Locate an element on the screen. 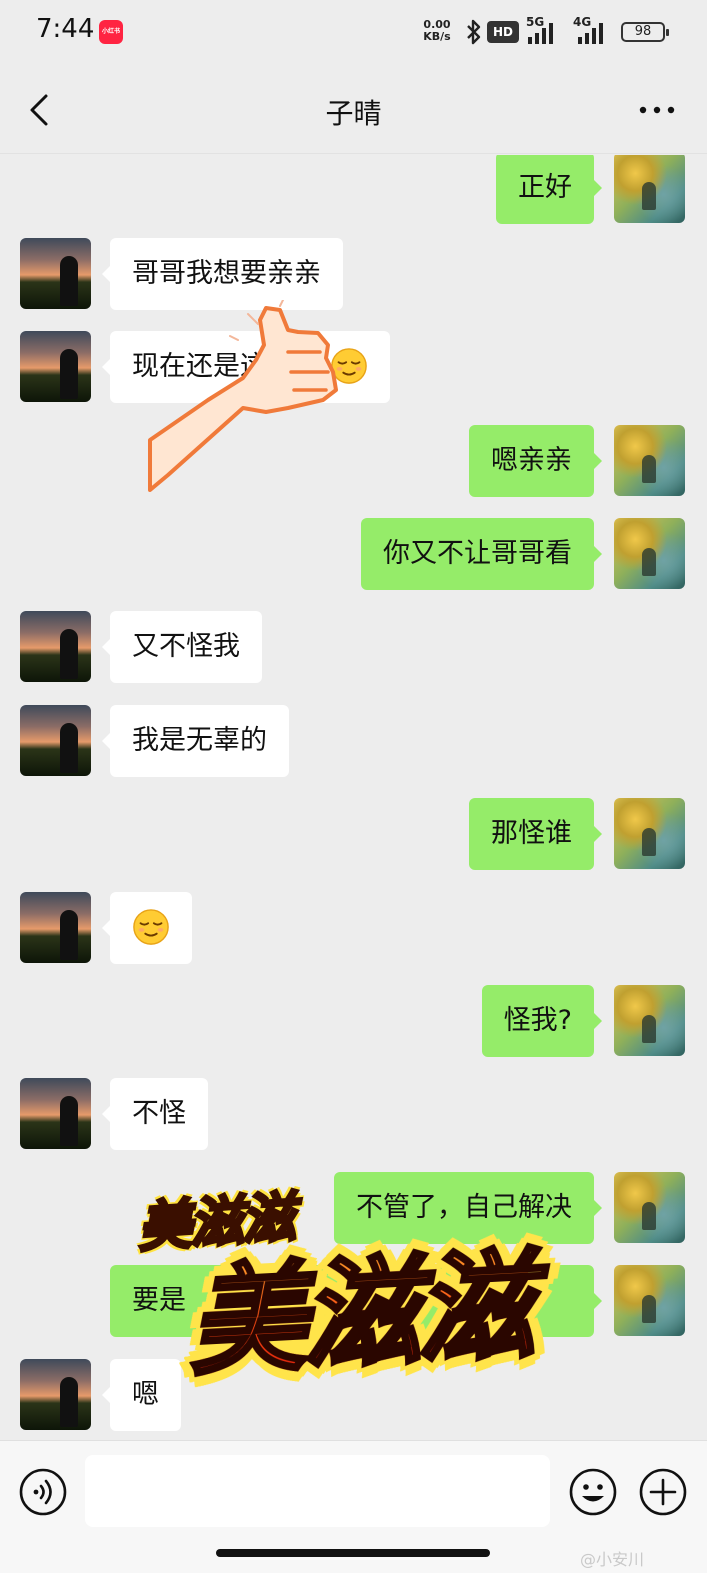  input-bar: @小安川 is located at coordinates (353, 1506).